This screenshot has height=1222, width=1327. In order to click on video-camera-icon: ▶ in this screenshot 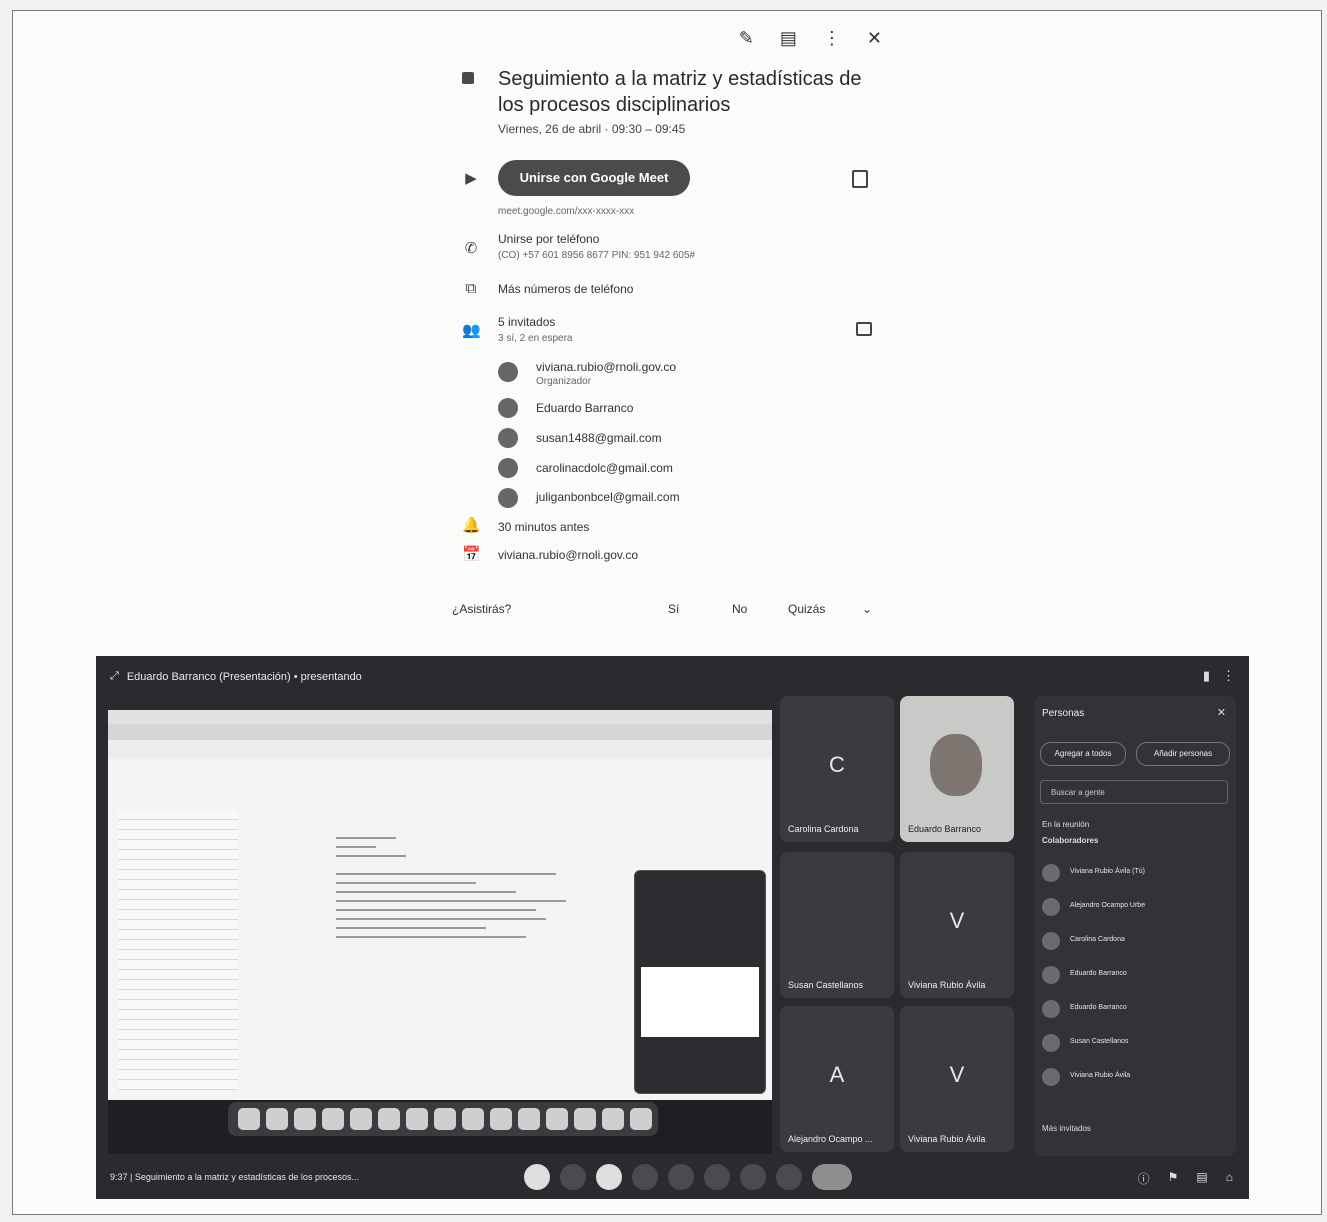, I will do `click(471, 178)`.